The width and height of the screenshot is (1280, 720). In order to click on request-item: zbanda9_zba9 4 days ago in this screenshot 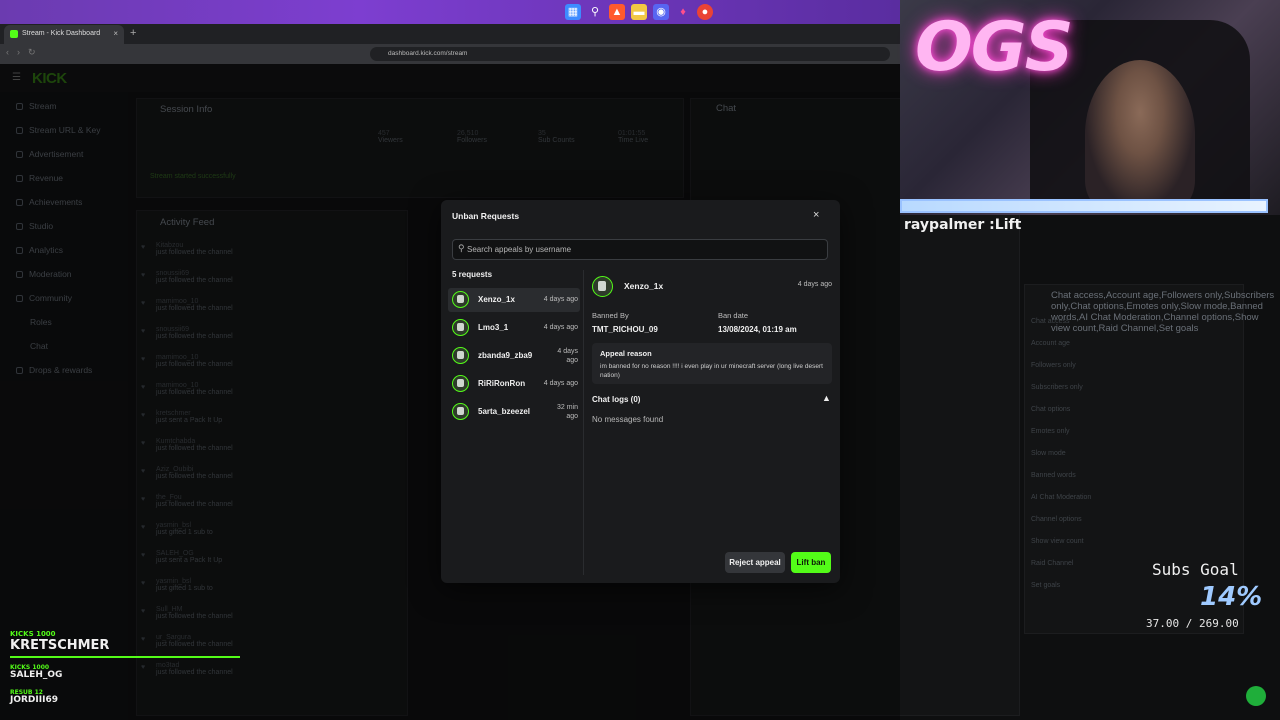, I will do `click(514, 356)`.